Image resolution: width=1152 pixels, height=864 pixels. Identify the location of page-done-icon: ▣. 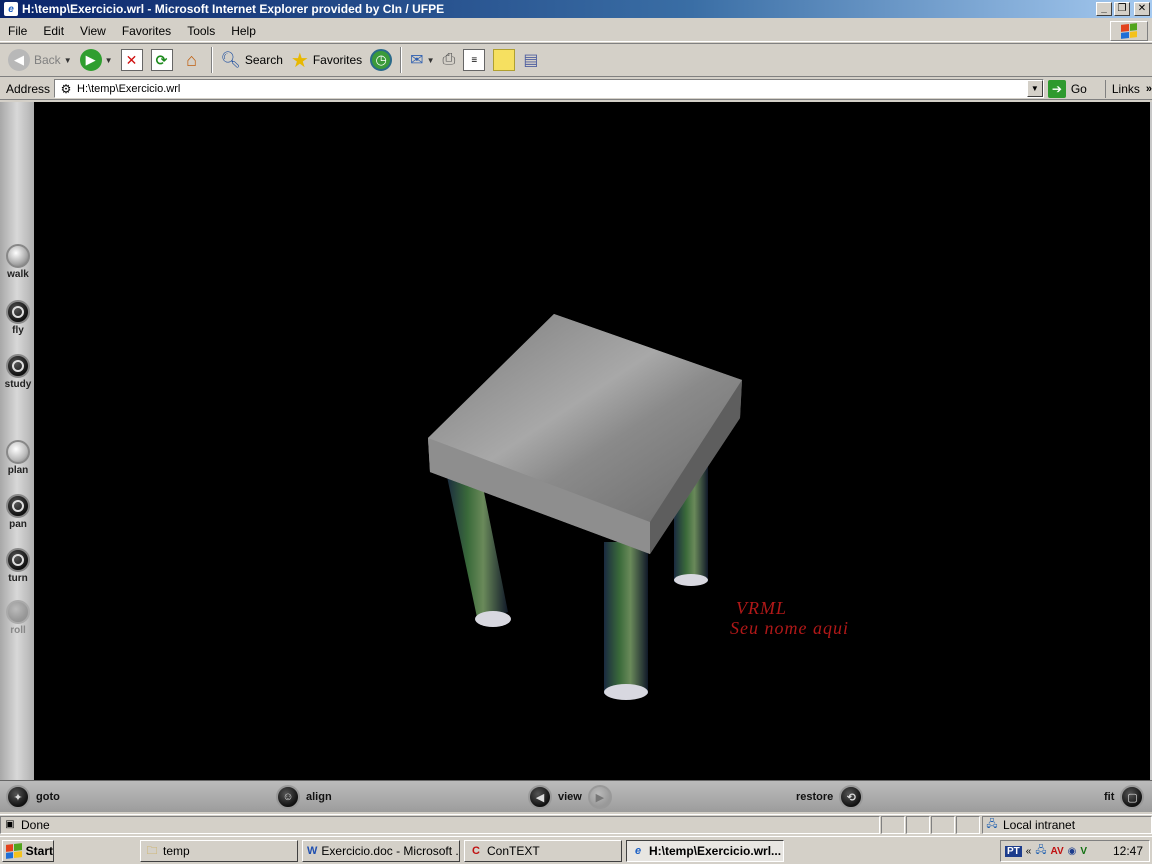
(10, 824).